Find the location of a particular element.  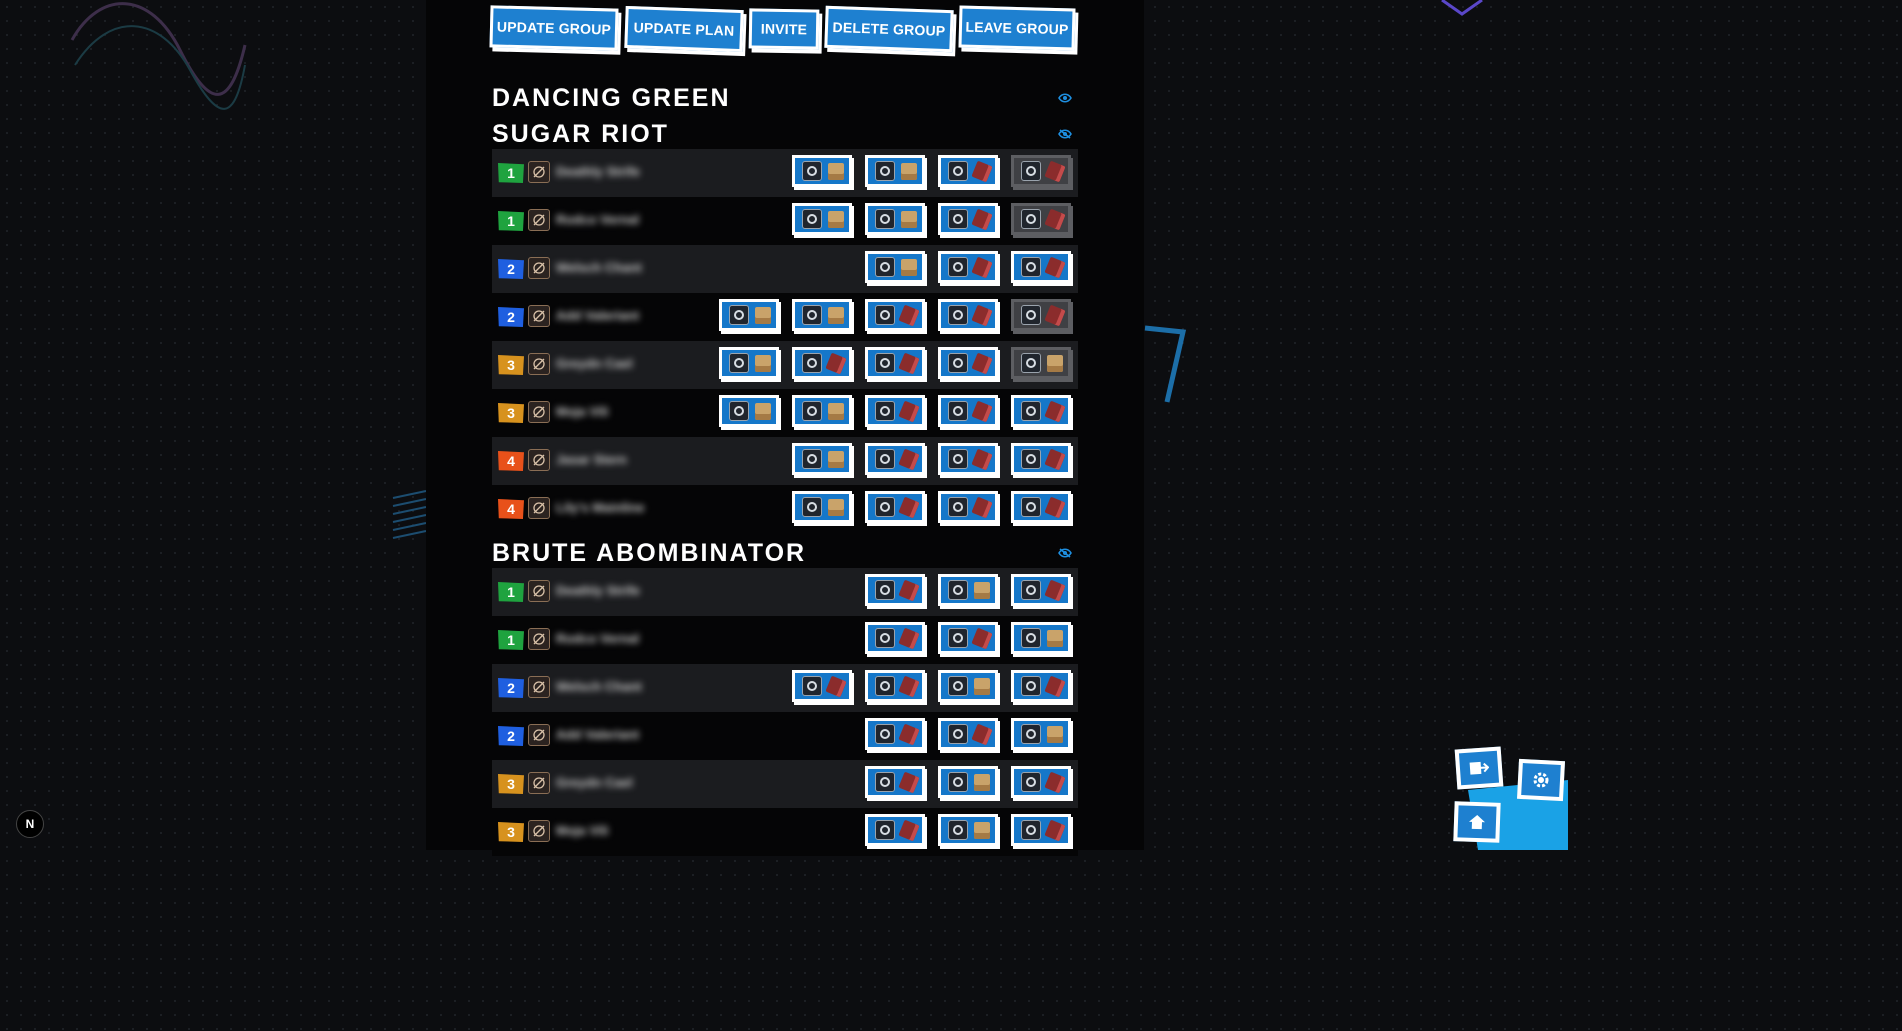

update-plan-button: UPDATE PLAN is located at coordinates (684, 29).